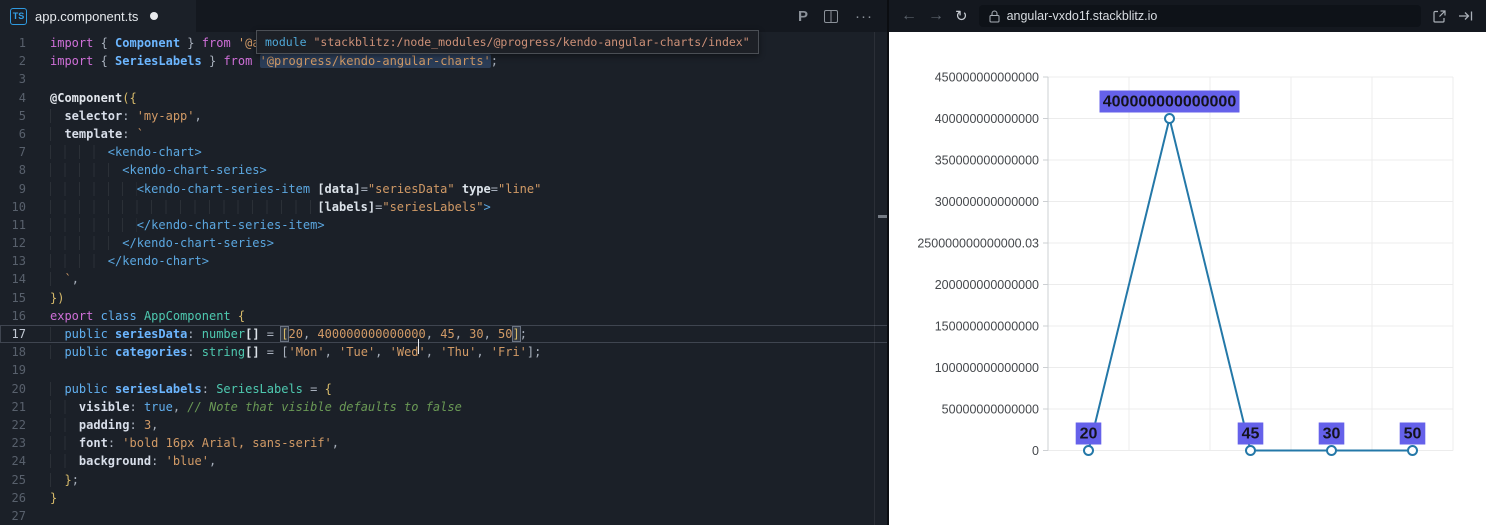 This screenshot has height=525, width=1486. Describe the element at coordinates (18, 297) in the screenshot. I see `line-number: 15` at that location.